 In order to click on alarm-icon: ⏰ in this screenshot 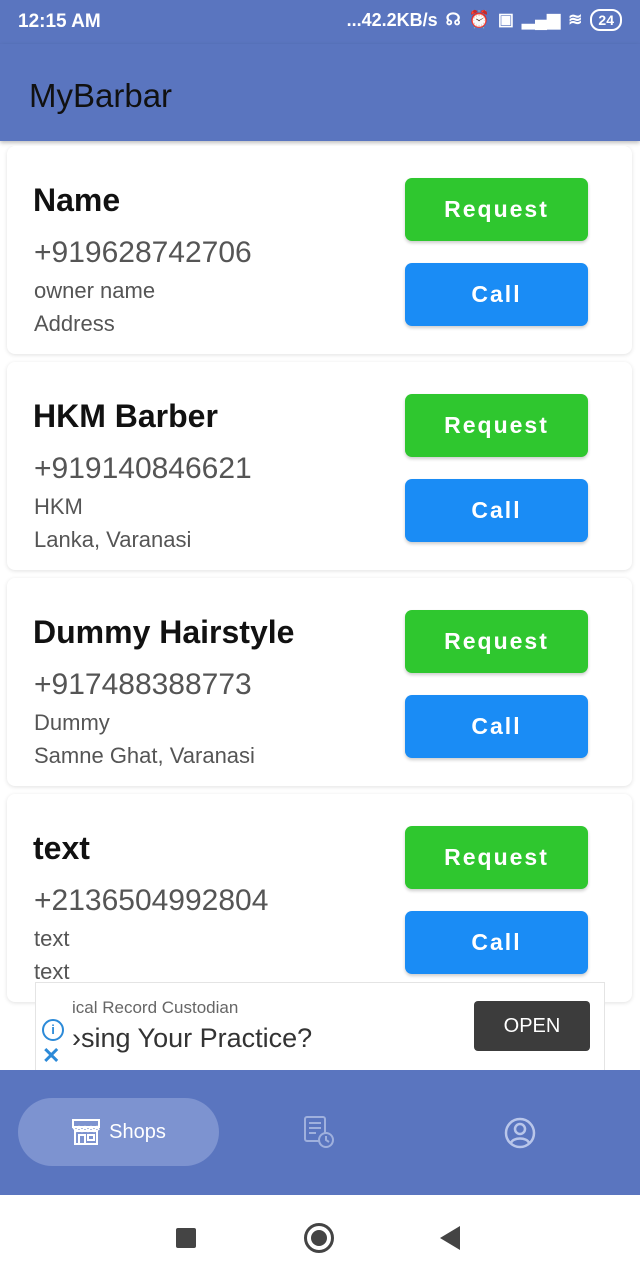, I will do `click(479, 19)`.